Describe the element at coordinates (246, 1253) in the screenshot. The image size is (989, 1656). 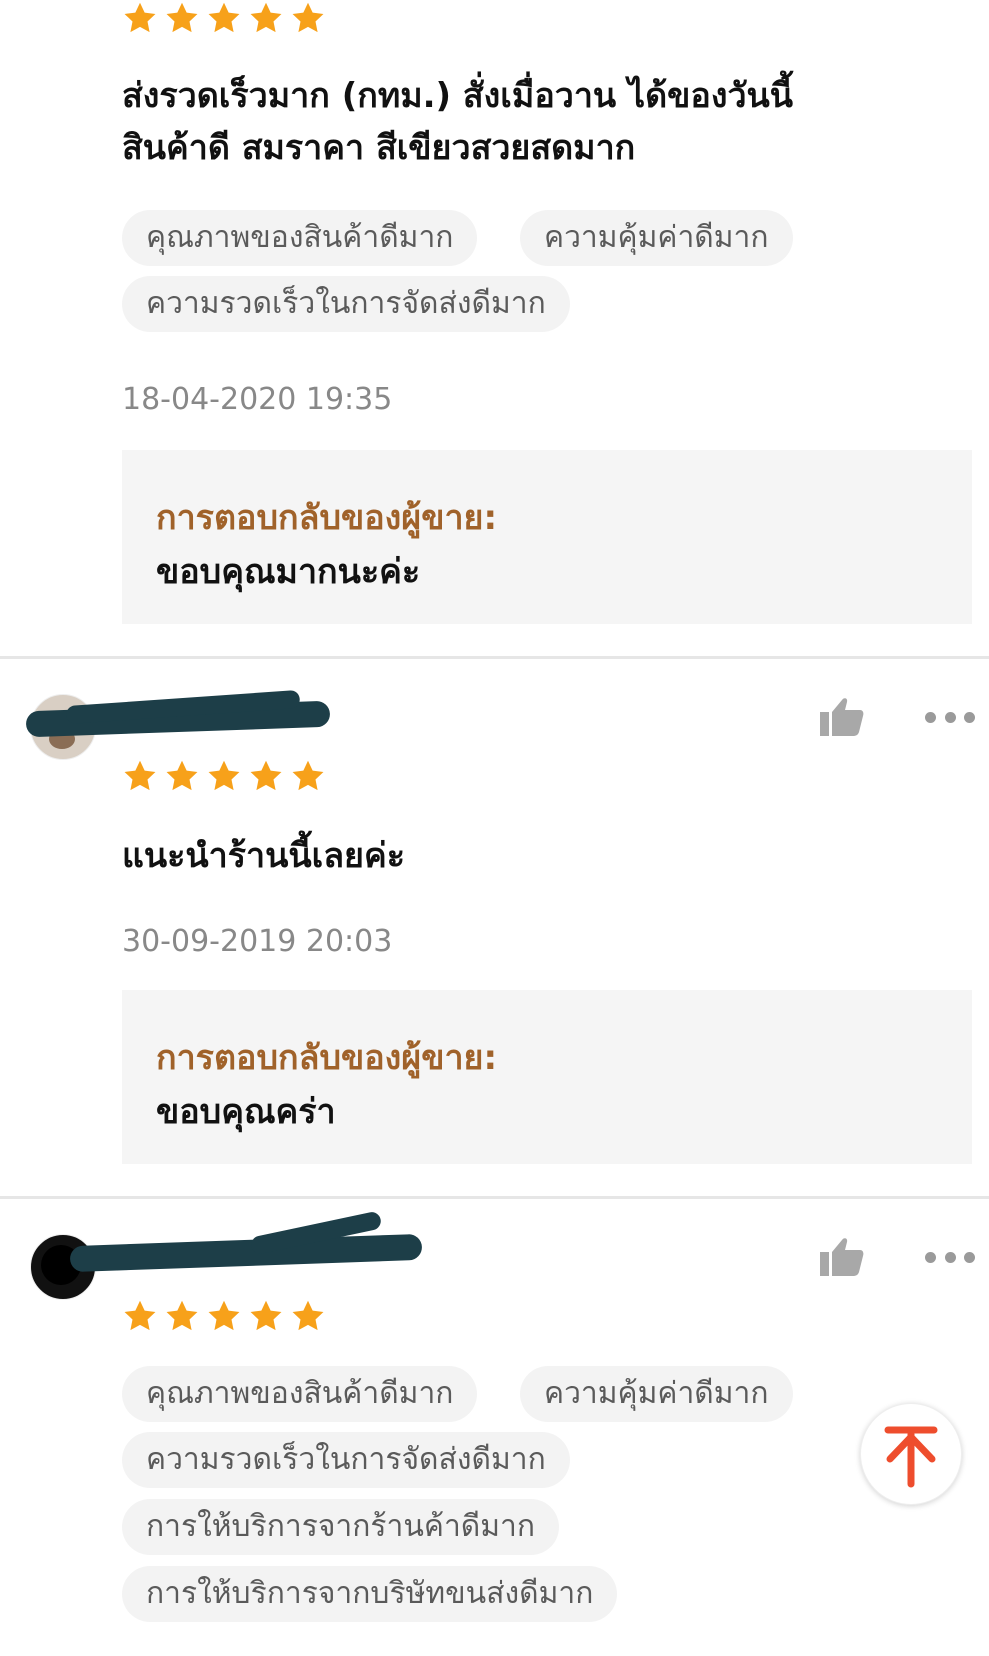
I see `redaction-mark` at that location.